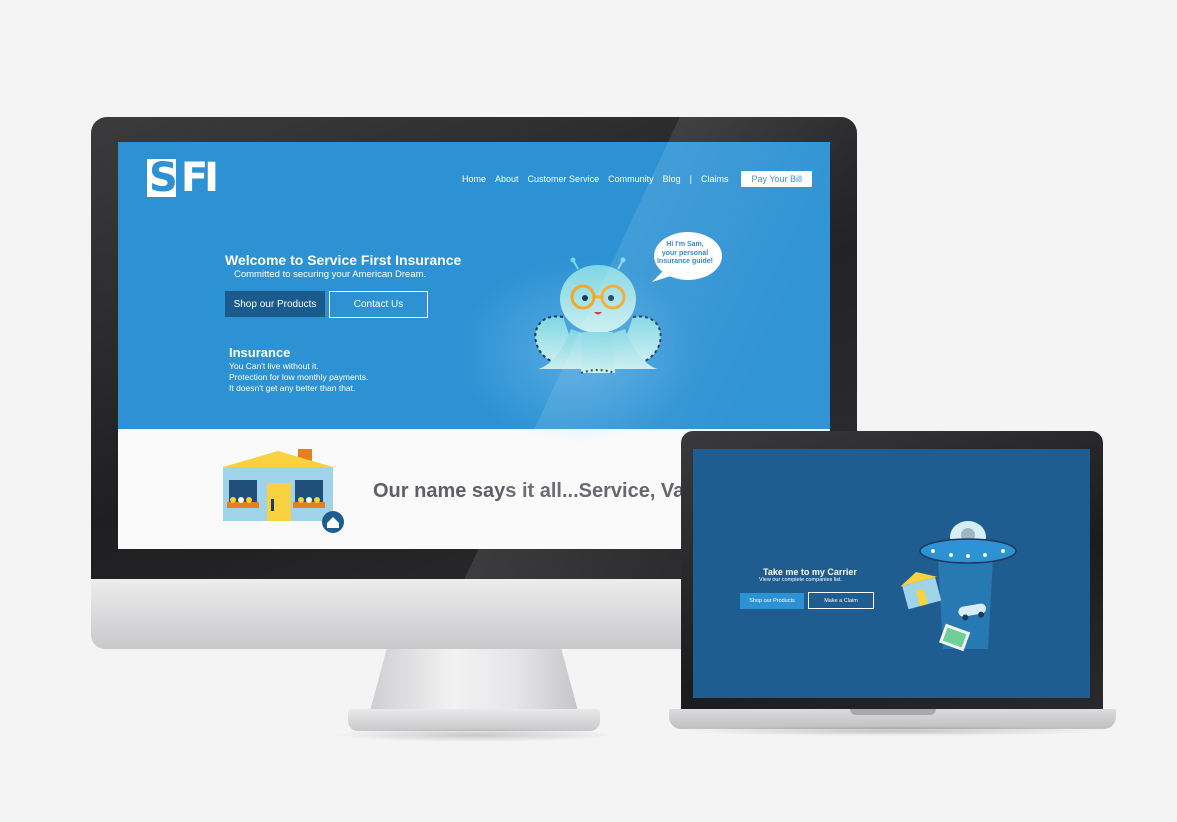 The height and width of the screenshot is (822, 1177). I want to click on ufo-illustration, so click(958, 586).